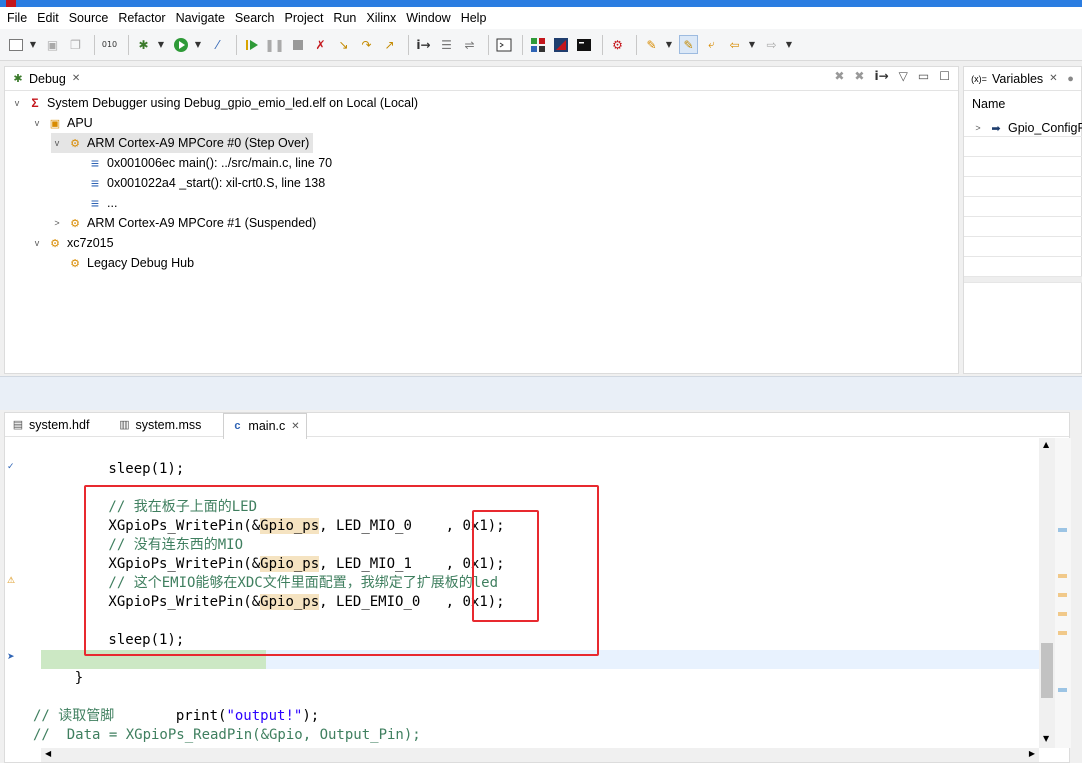 This screenshot has height=763, width=1082. I want to click on pin-dropdown-icon: ▼, so click(669, 44).